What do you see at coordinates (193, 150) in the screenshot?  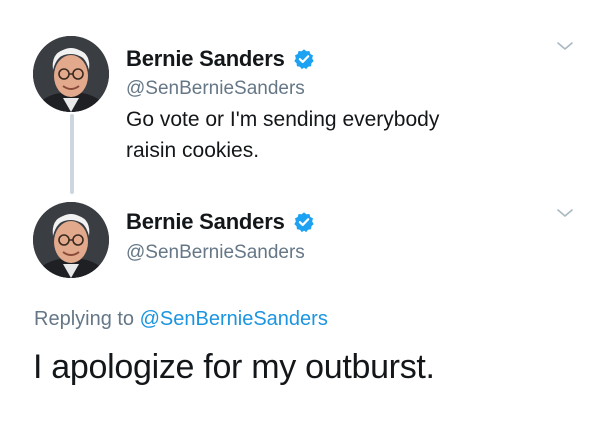 I see `tweet-text-line-2: raisin cookies.` at bounding box center [193, 150].